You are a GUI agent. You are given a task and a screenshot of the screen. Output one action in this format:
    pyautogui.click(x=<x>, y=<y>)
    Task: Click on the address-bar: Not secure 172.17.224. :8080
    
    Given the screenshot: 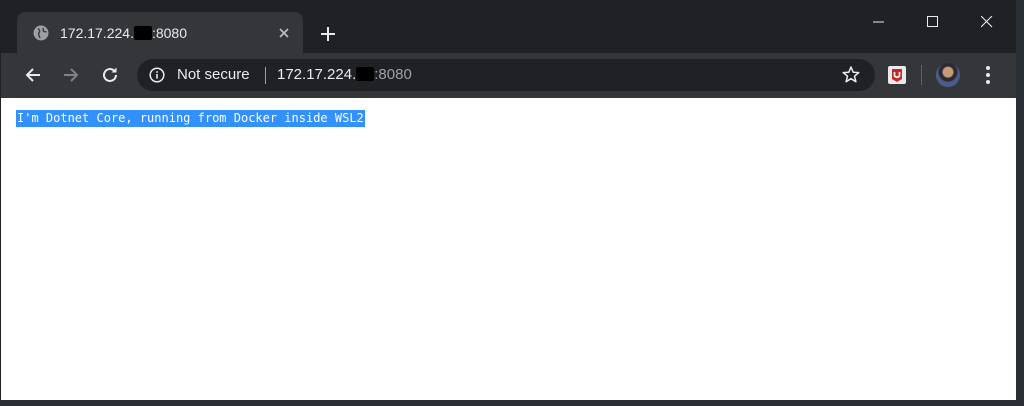 What is the action you would take?
    pyautogui.click(x=506, y=75)
    